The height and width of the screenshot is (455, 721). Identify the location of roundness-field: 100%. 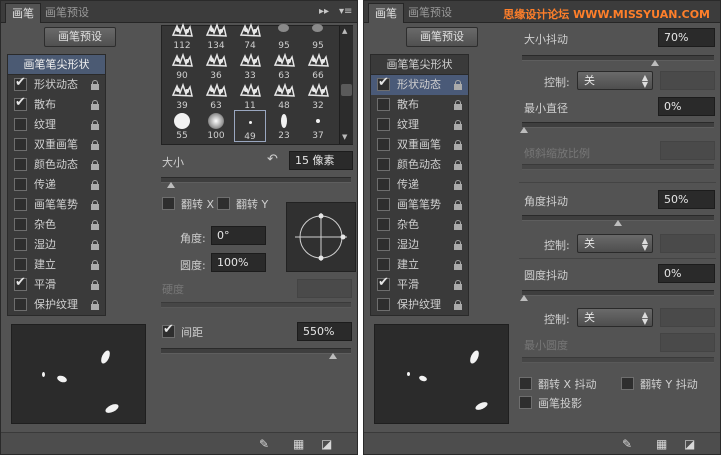
(238, 262).